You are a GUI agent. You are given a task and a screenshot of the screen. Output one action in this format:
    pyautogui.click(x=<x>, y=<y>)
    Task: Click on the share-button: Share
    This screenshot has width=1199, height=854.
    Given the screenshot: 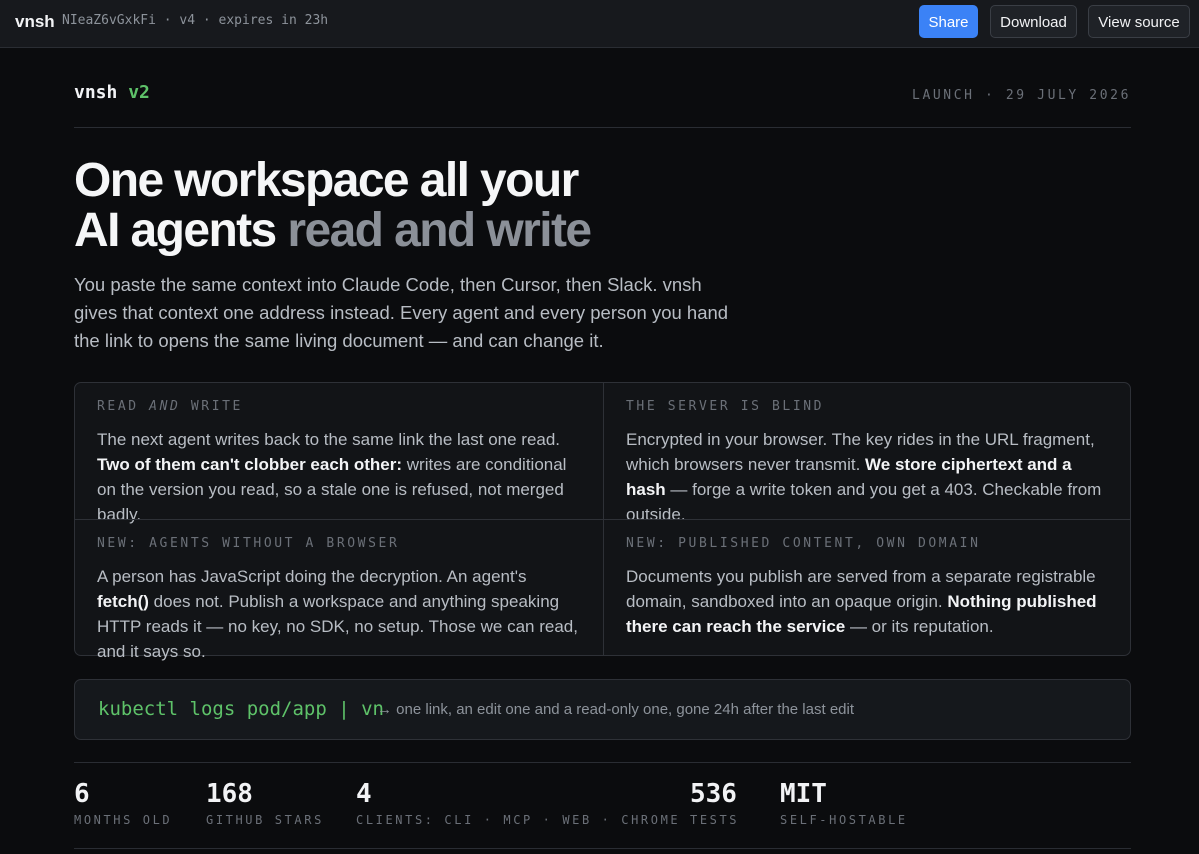 What is the action you would take?
    pyautogui.click(x=948, y=21)
    